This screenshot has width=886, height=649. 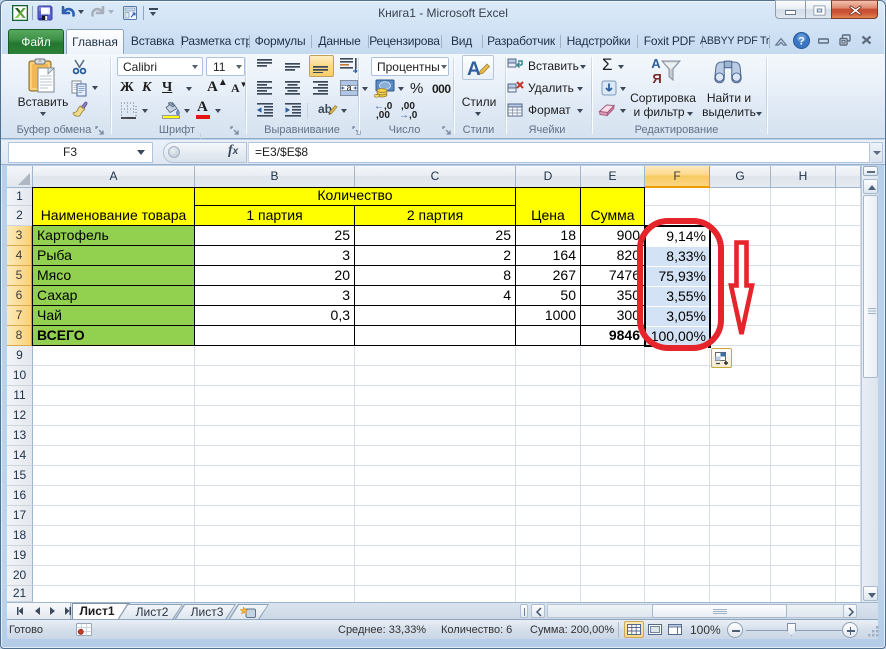 What do you see at coordinates (656, 63) in the screenshot?
I see `svg-text: А` at bounding box center [656, 63].